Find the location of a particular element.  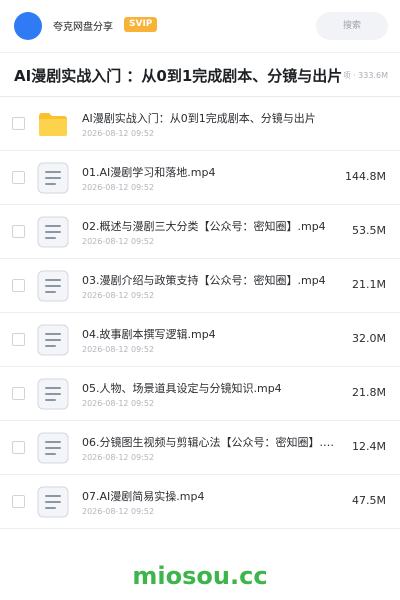

watermark: miosou.cc is located at coordinates (200, 576).